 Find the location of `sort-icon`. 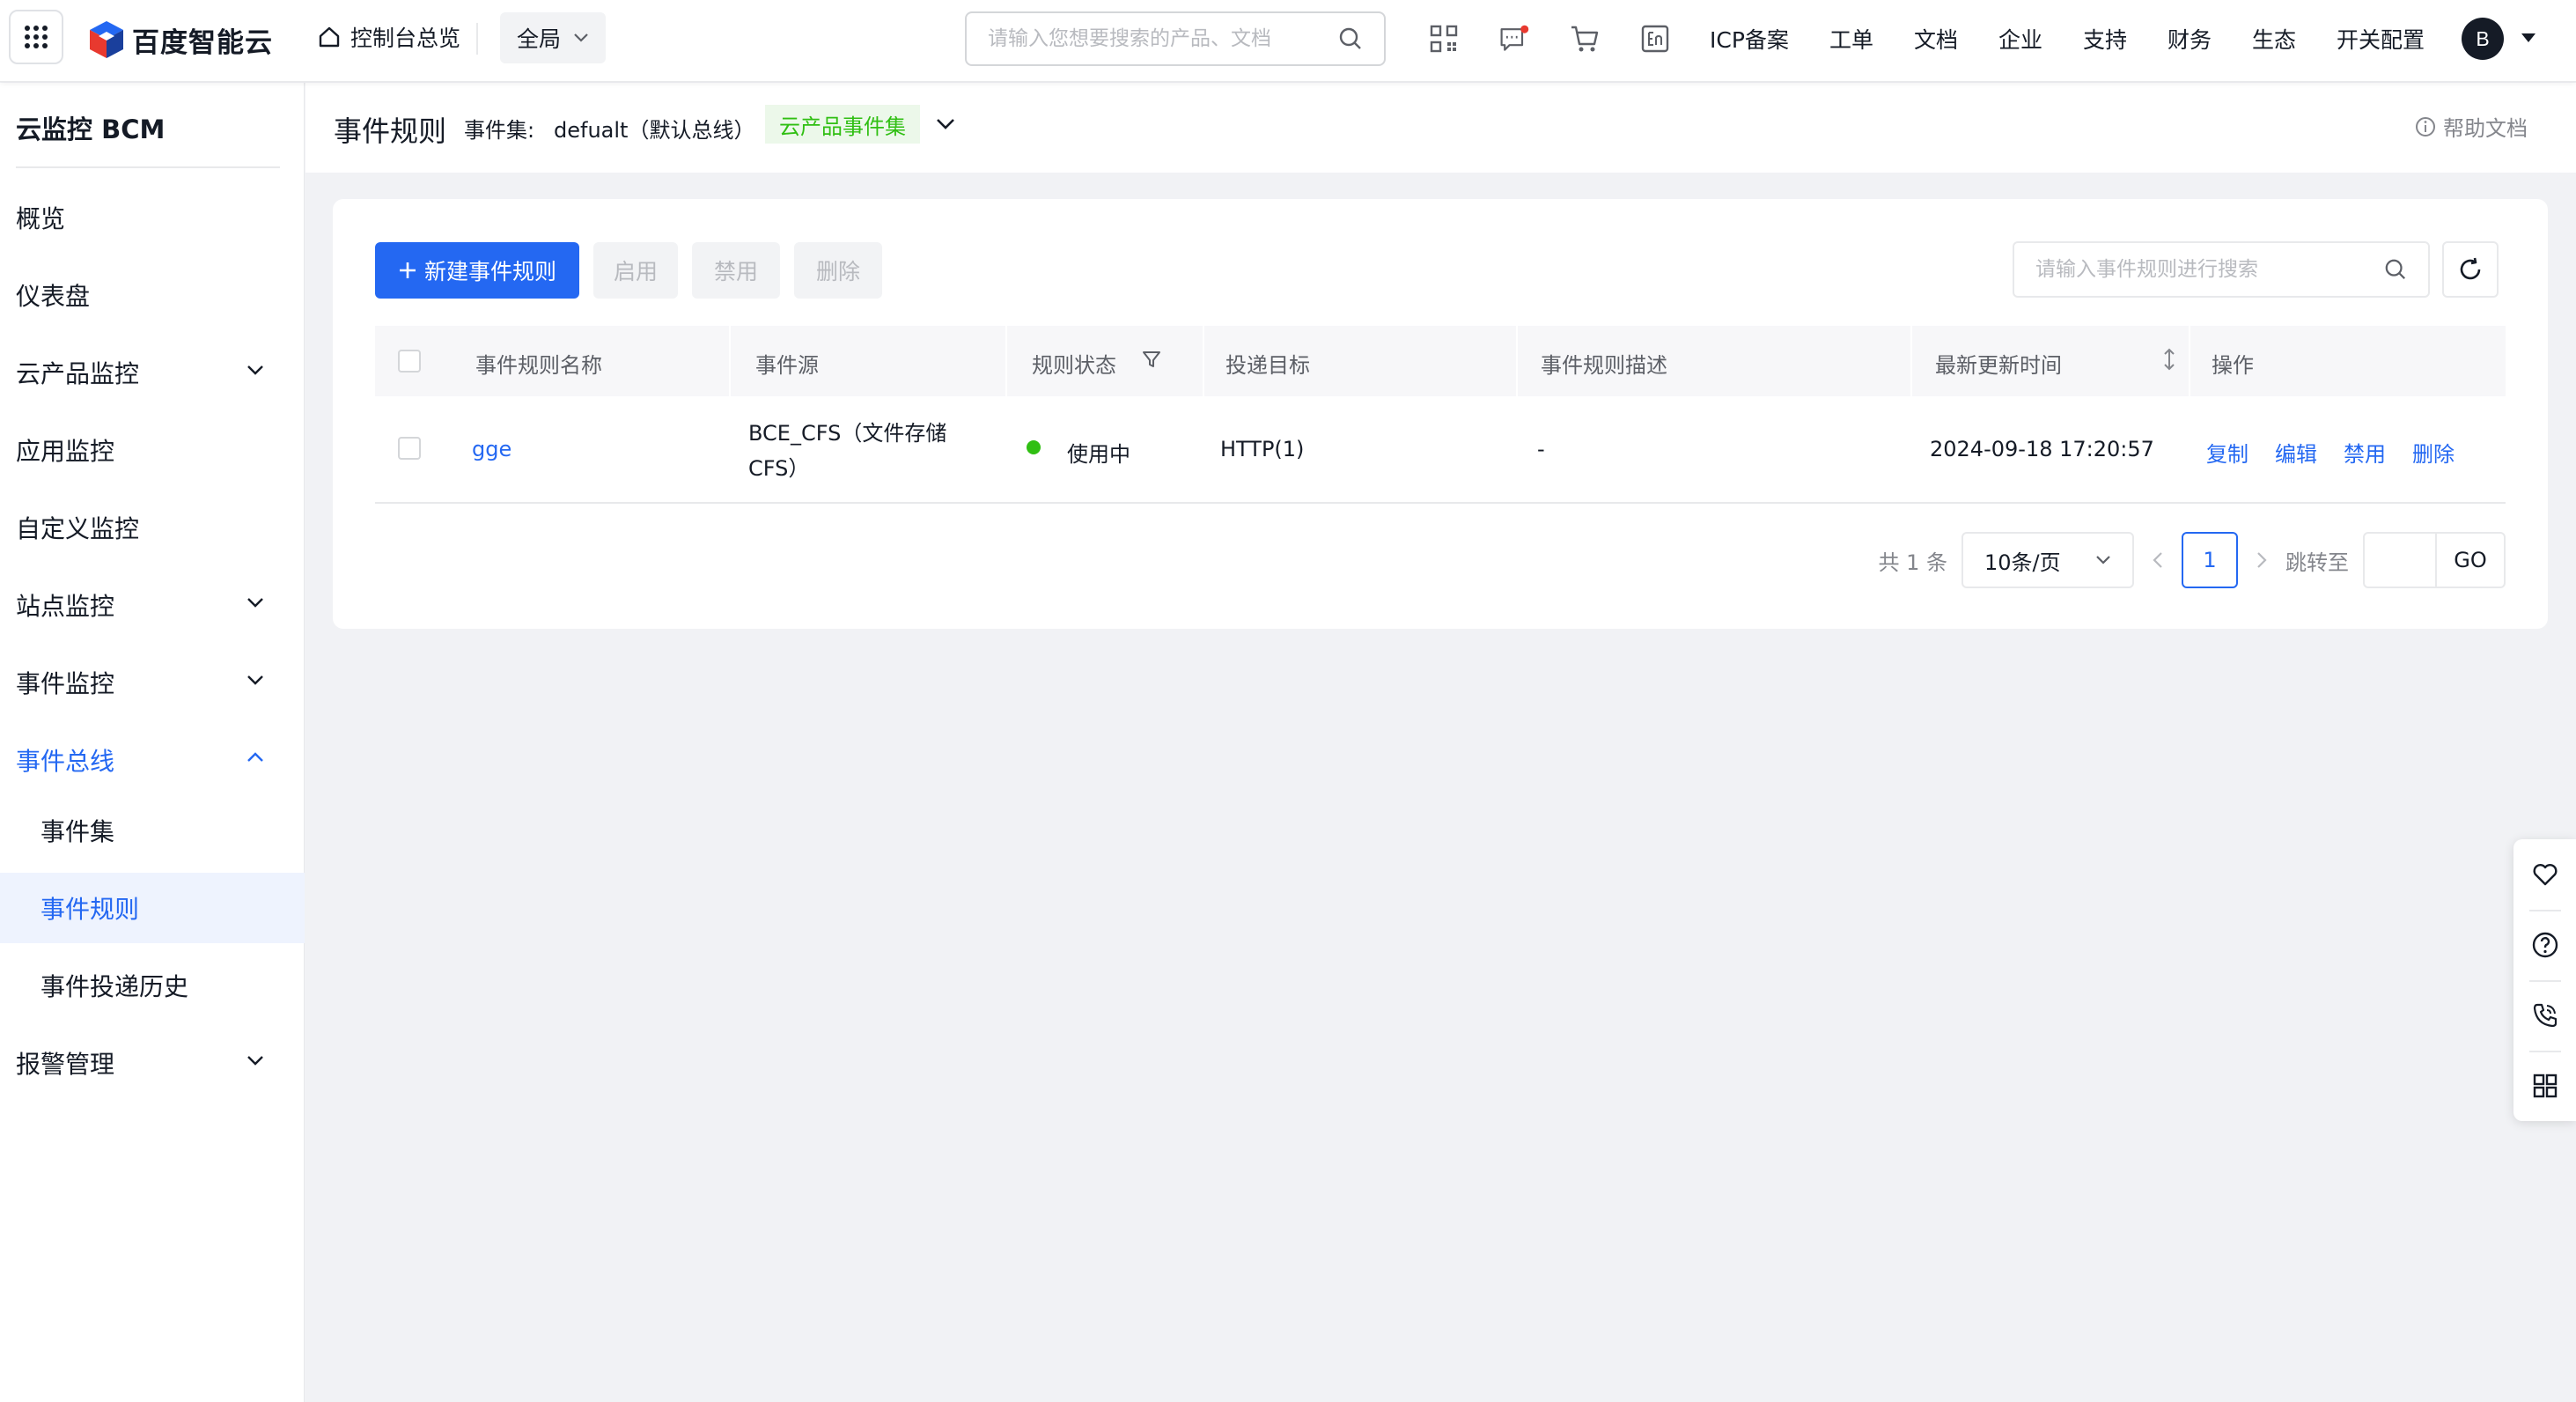

sort-icon is located at coordinates (2169, 359).